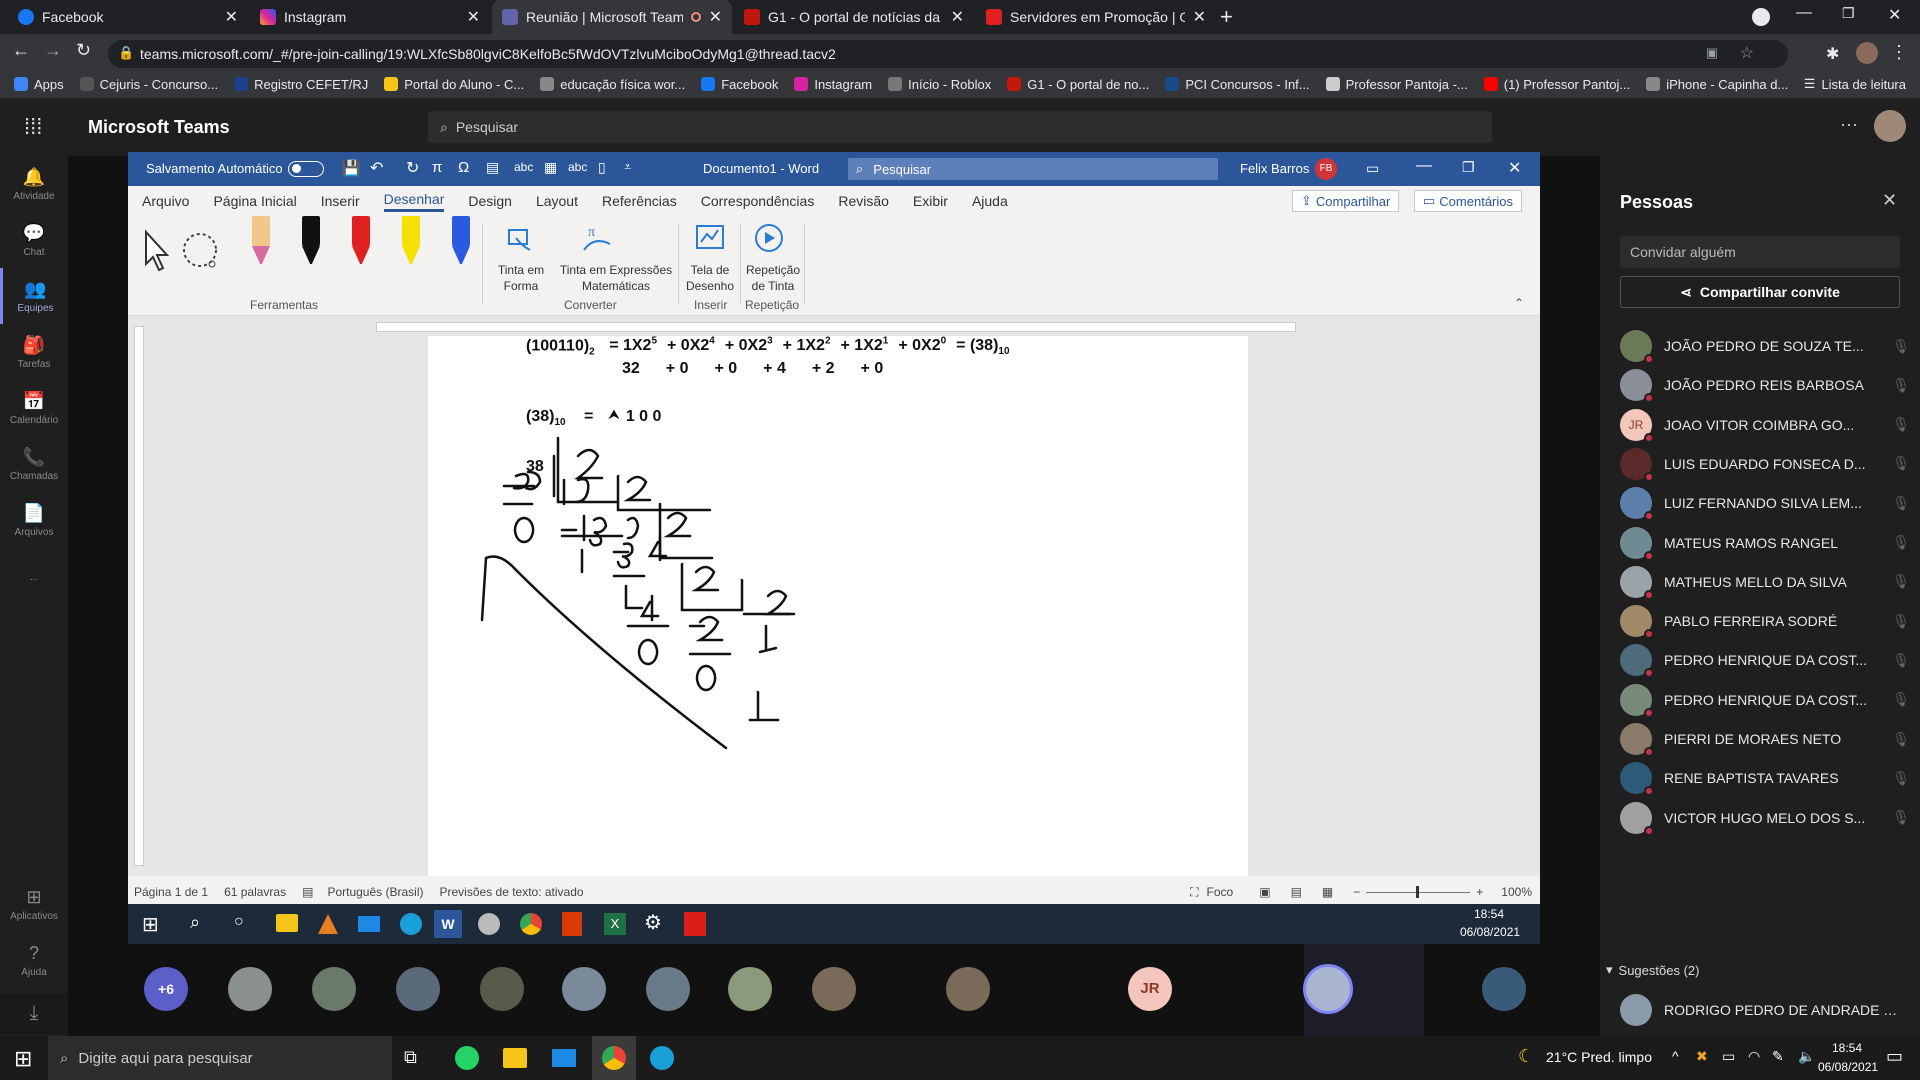 Image resolution: width=1920 pixels, height=1080 pixels. I want to click on user-initials-avatar: FB, so click(1326, 169).